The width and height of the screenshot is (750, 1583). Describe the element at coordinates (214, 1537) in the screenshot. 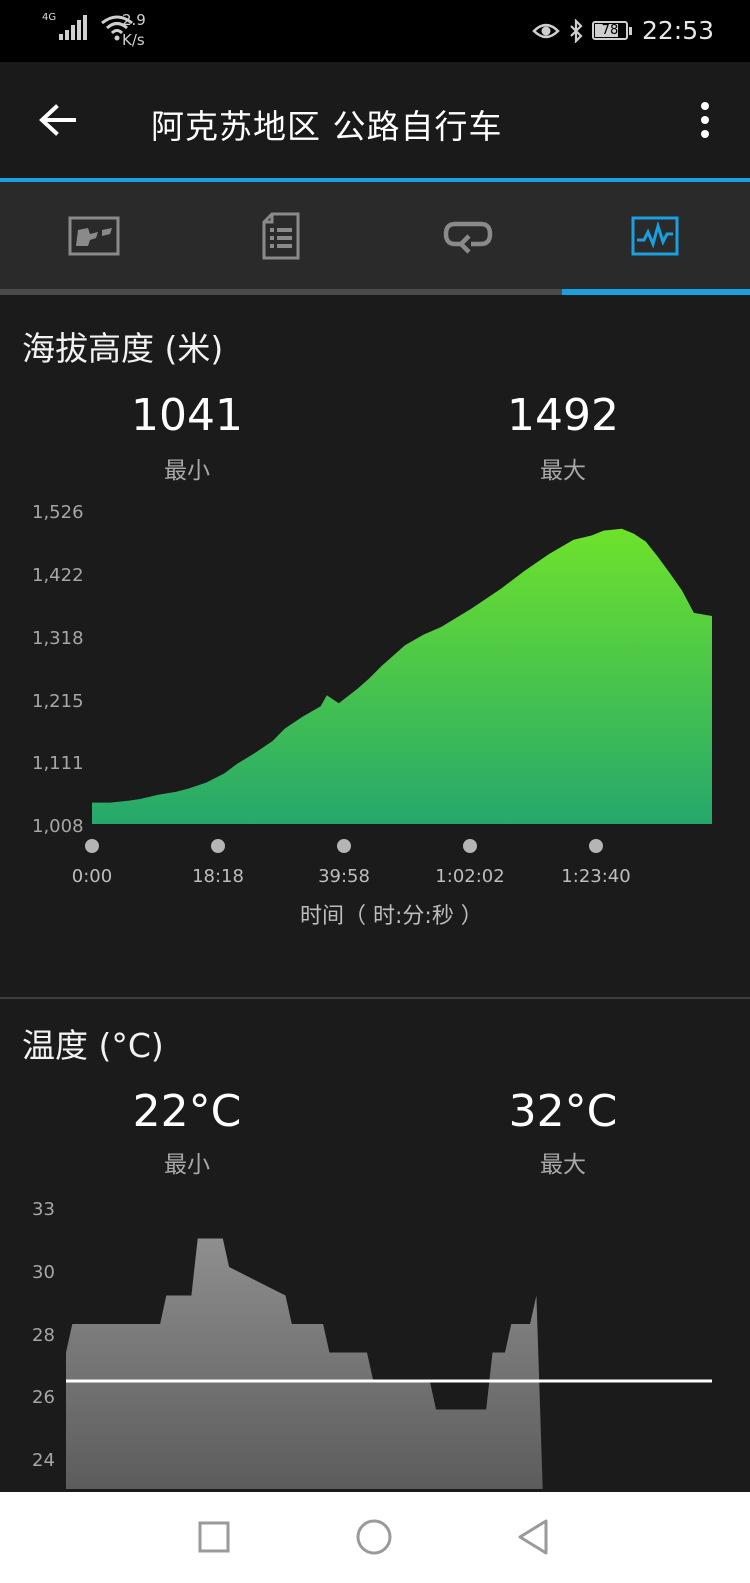

I see `recent-apps-icon` at that location.